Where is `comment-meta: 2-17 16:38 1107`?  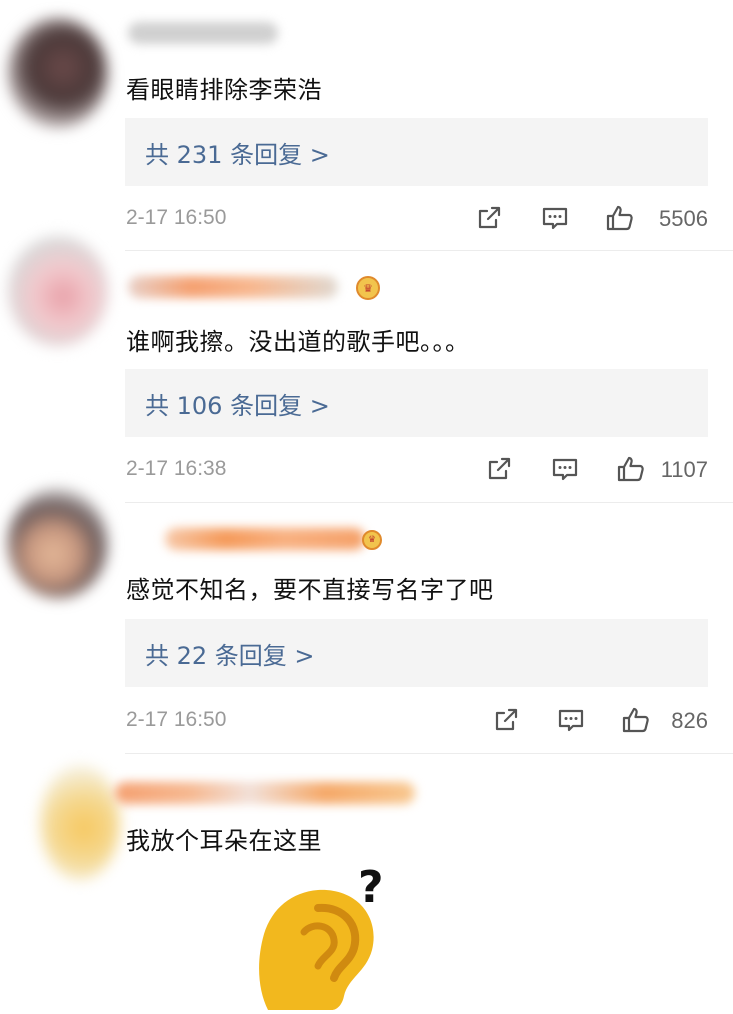
comment-meta: 2-17 16:38 1107 is located at coordinates (417, 469).